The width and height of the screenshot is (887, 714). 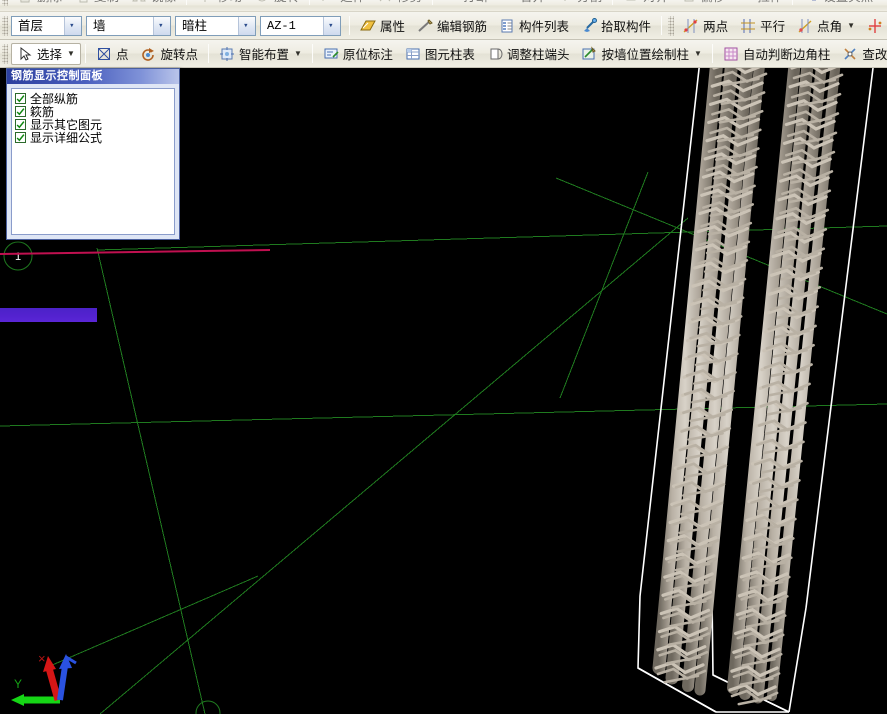 I want to click on toolbar-button-label: 设置夹点, so click(x=848, y=2).